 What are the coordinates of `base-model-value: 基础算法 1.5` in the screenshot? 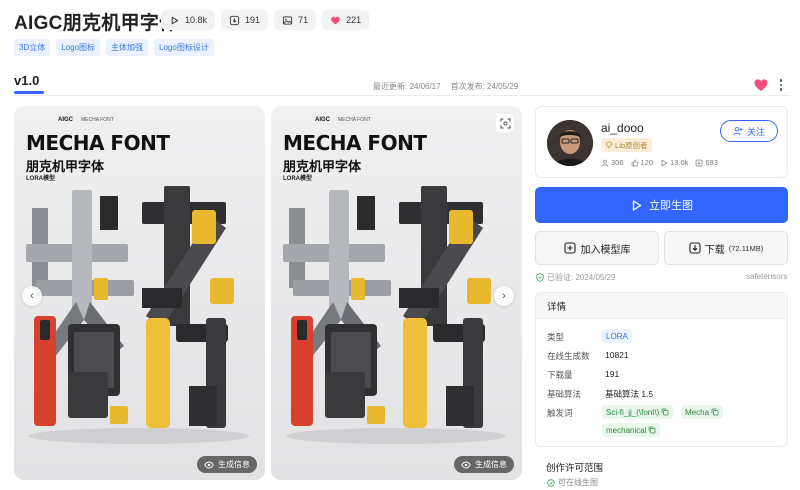 It's located at (629, 394).